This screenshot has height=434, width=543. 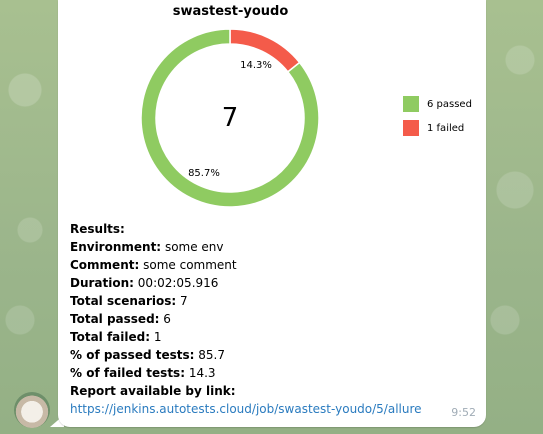 I want to click on total-passed-line: Total passed: 6, so click(x=120, y=319).